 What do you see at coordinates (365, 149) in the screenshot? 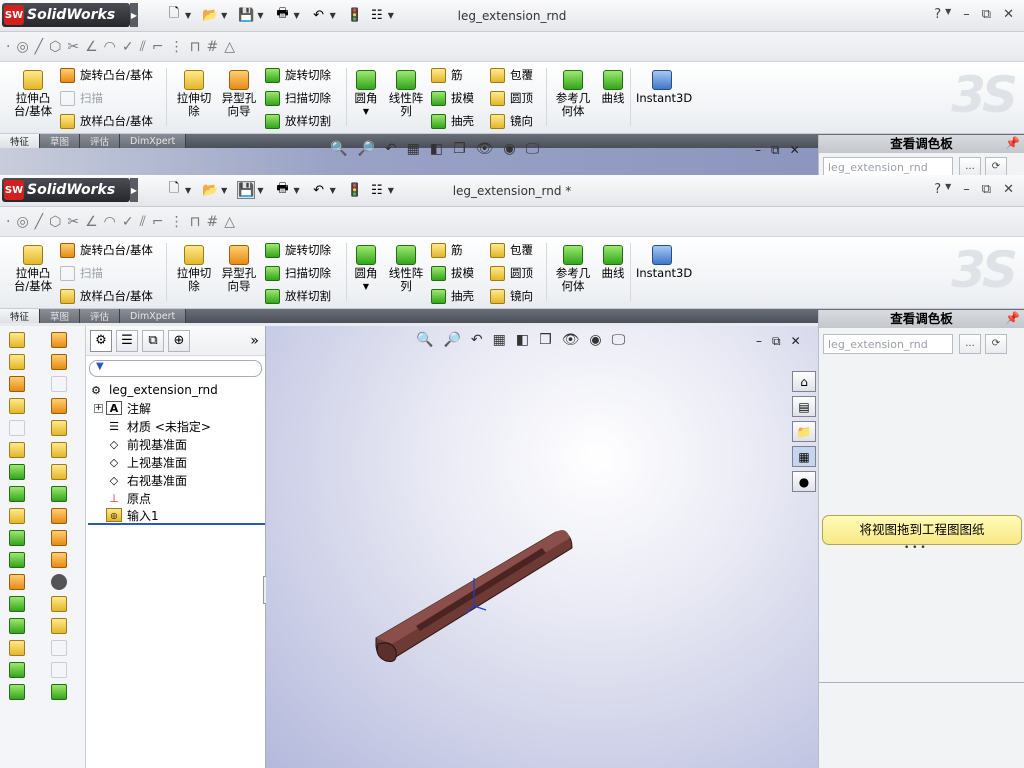
I see `zoom-area-icon: 🔎` at bounding box center [365, 149].